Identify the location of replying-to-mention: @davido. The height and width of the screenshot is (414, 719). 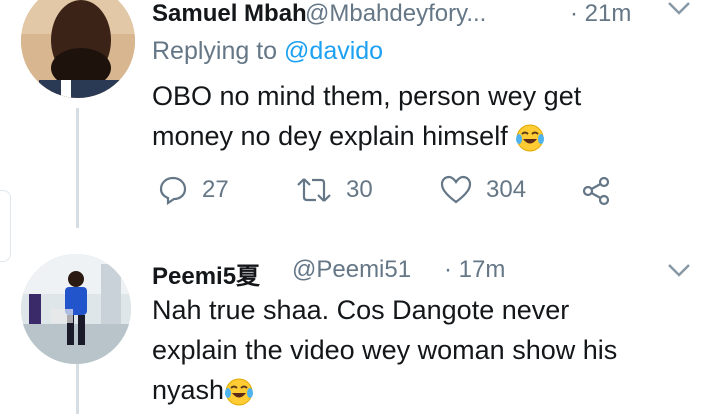
(333, 51).